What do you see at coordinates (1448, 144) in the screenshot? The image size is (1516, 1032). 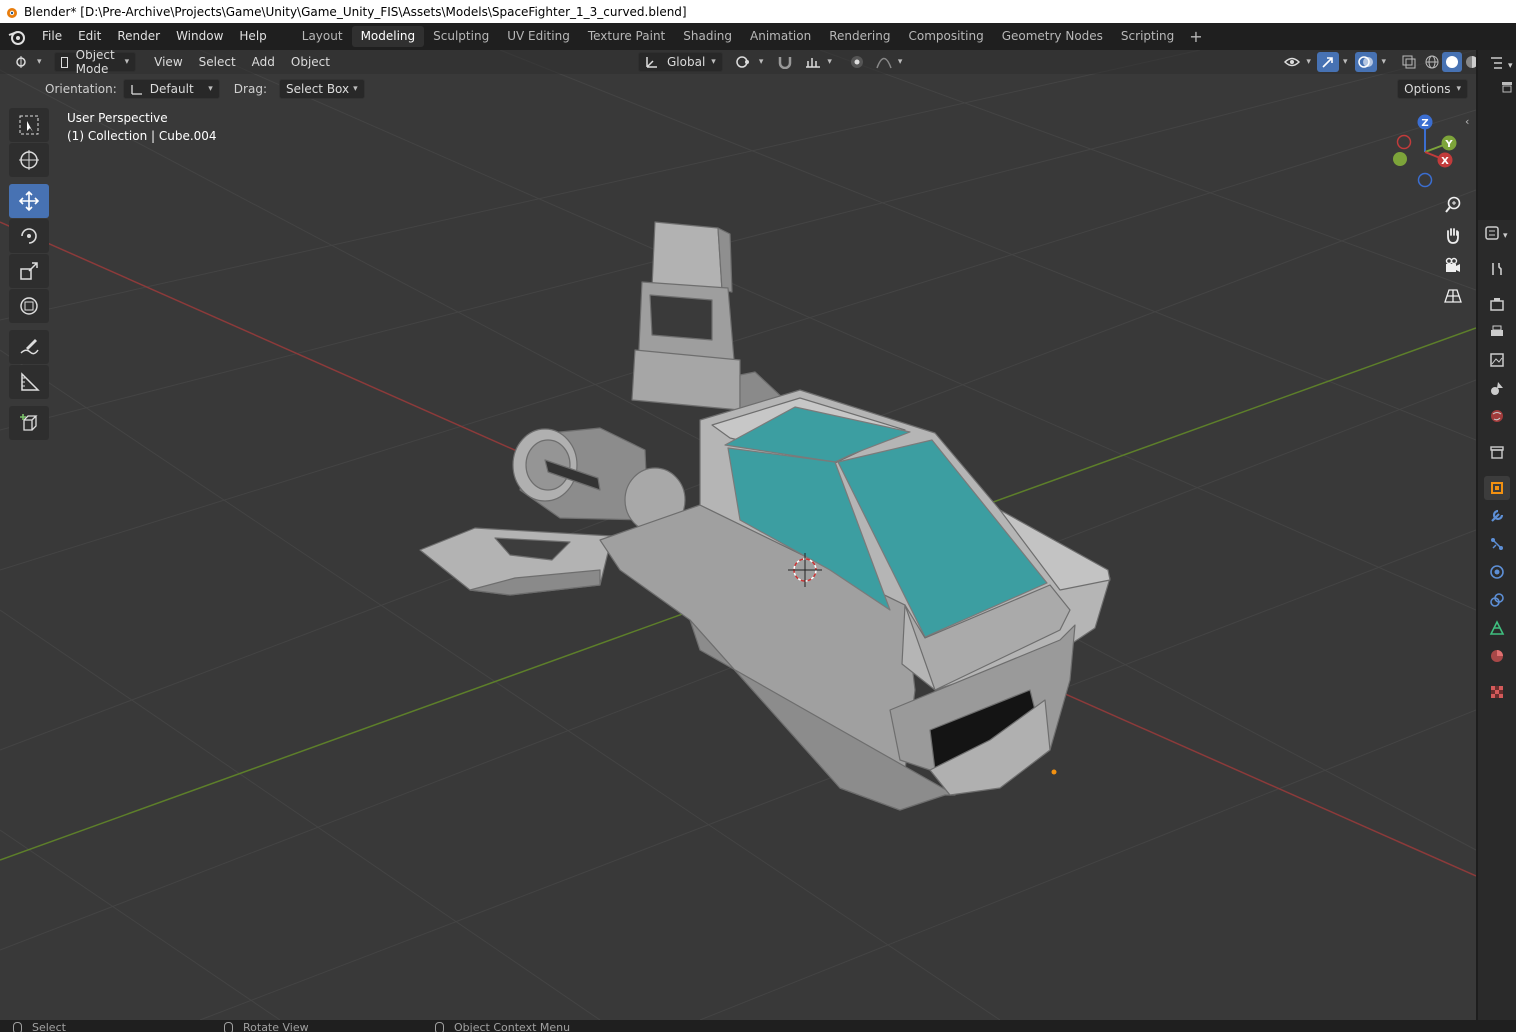 I see `gizmo-y-label: Y` at bounding box center [1448, 144].